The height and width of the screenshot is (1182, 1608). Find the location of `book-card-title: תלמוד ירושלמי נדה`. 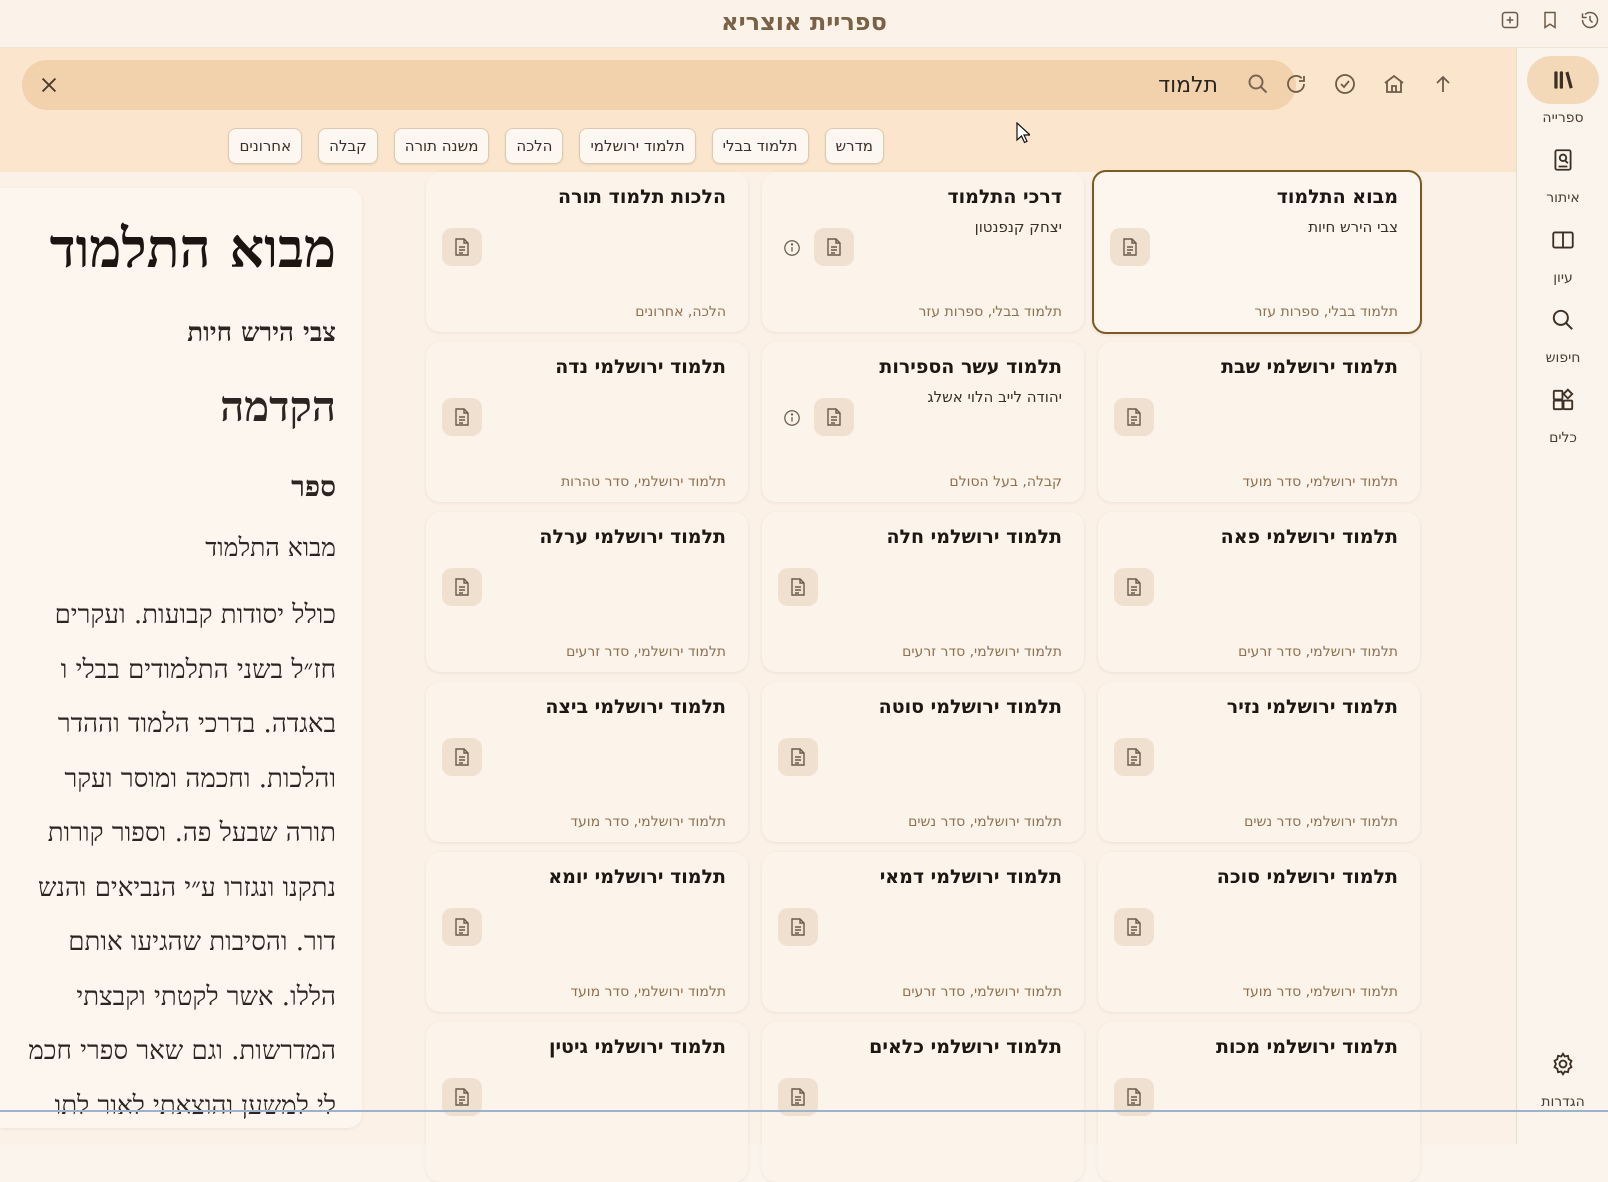

book-card-title: תלמוד ירושלמי נדה is located at coordinates (640, 367).